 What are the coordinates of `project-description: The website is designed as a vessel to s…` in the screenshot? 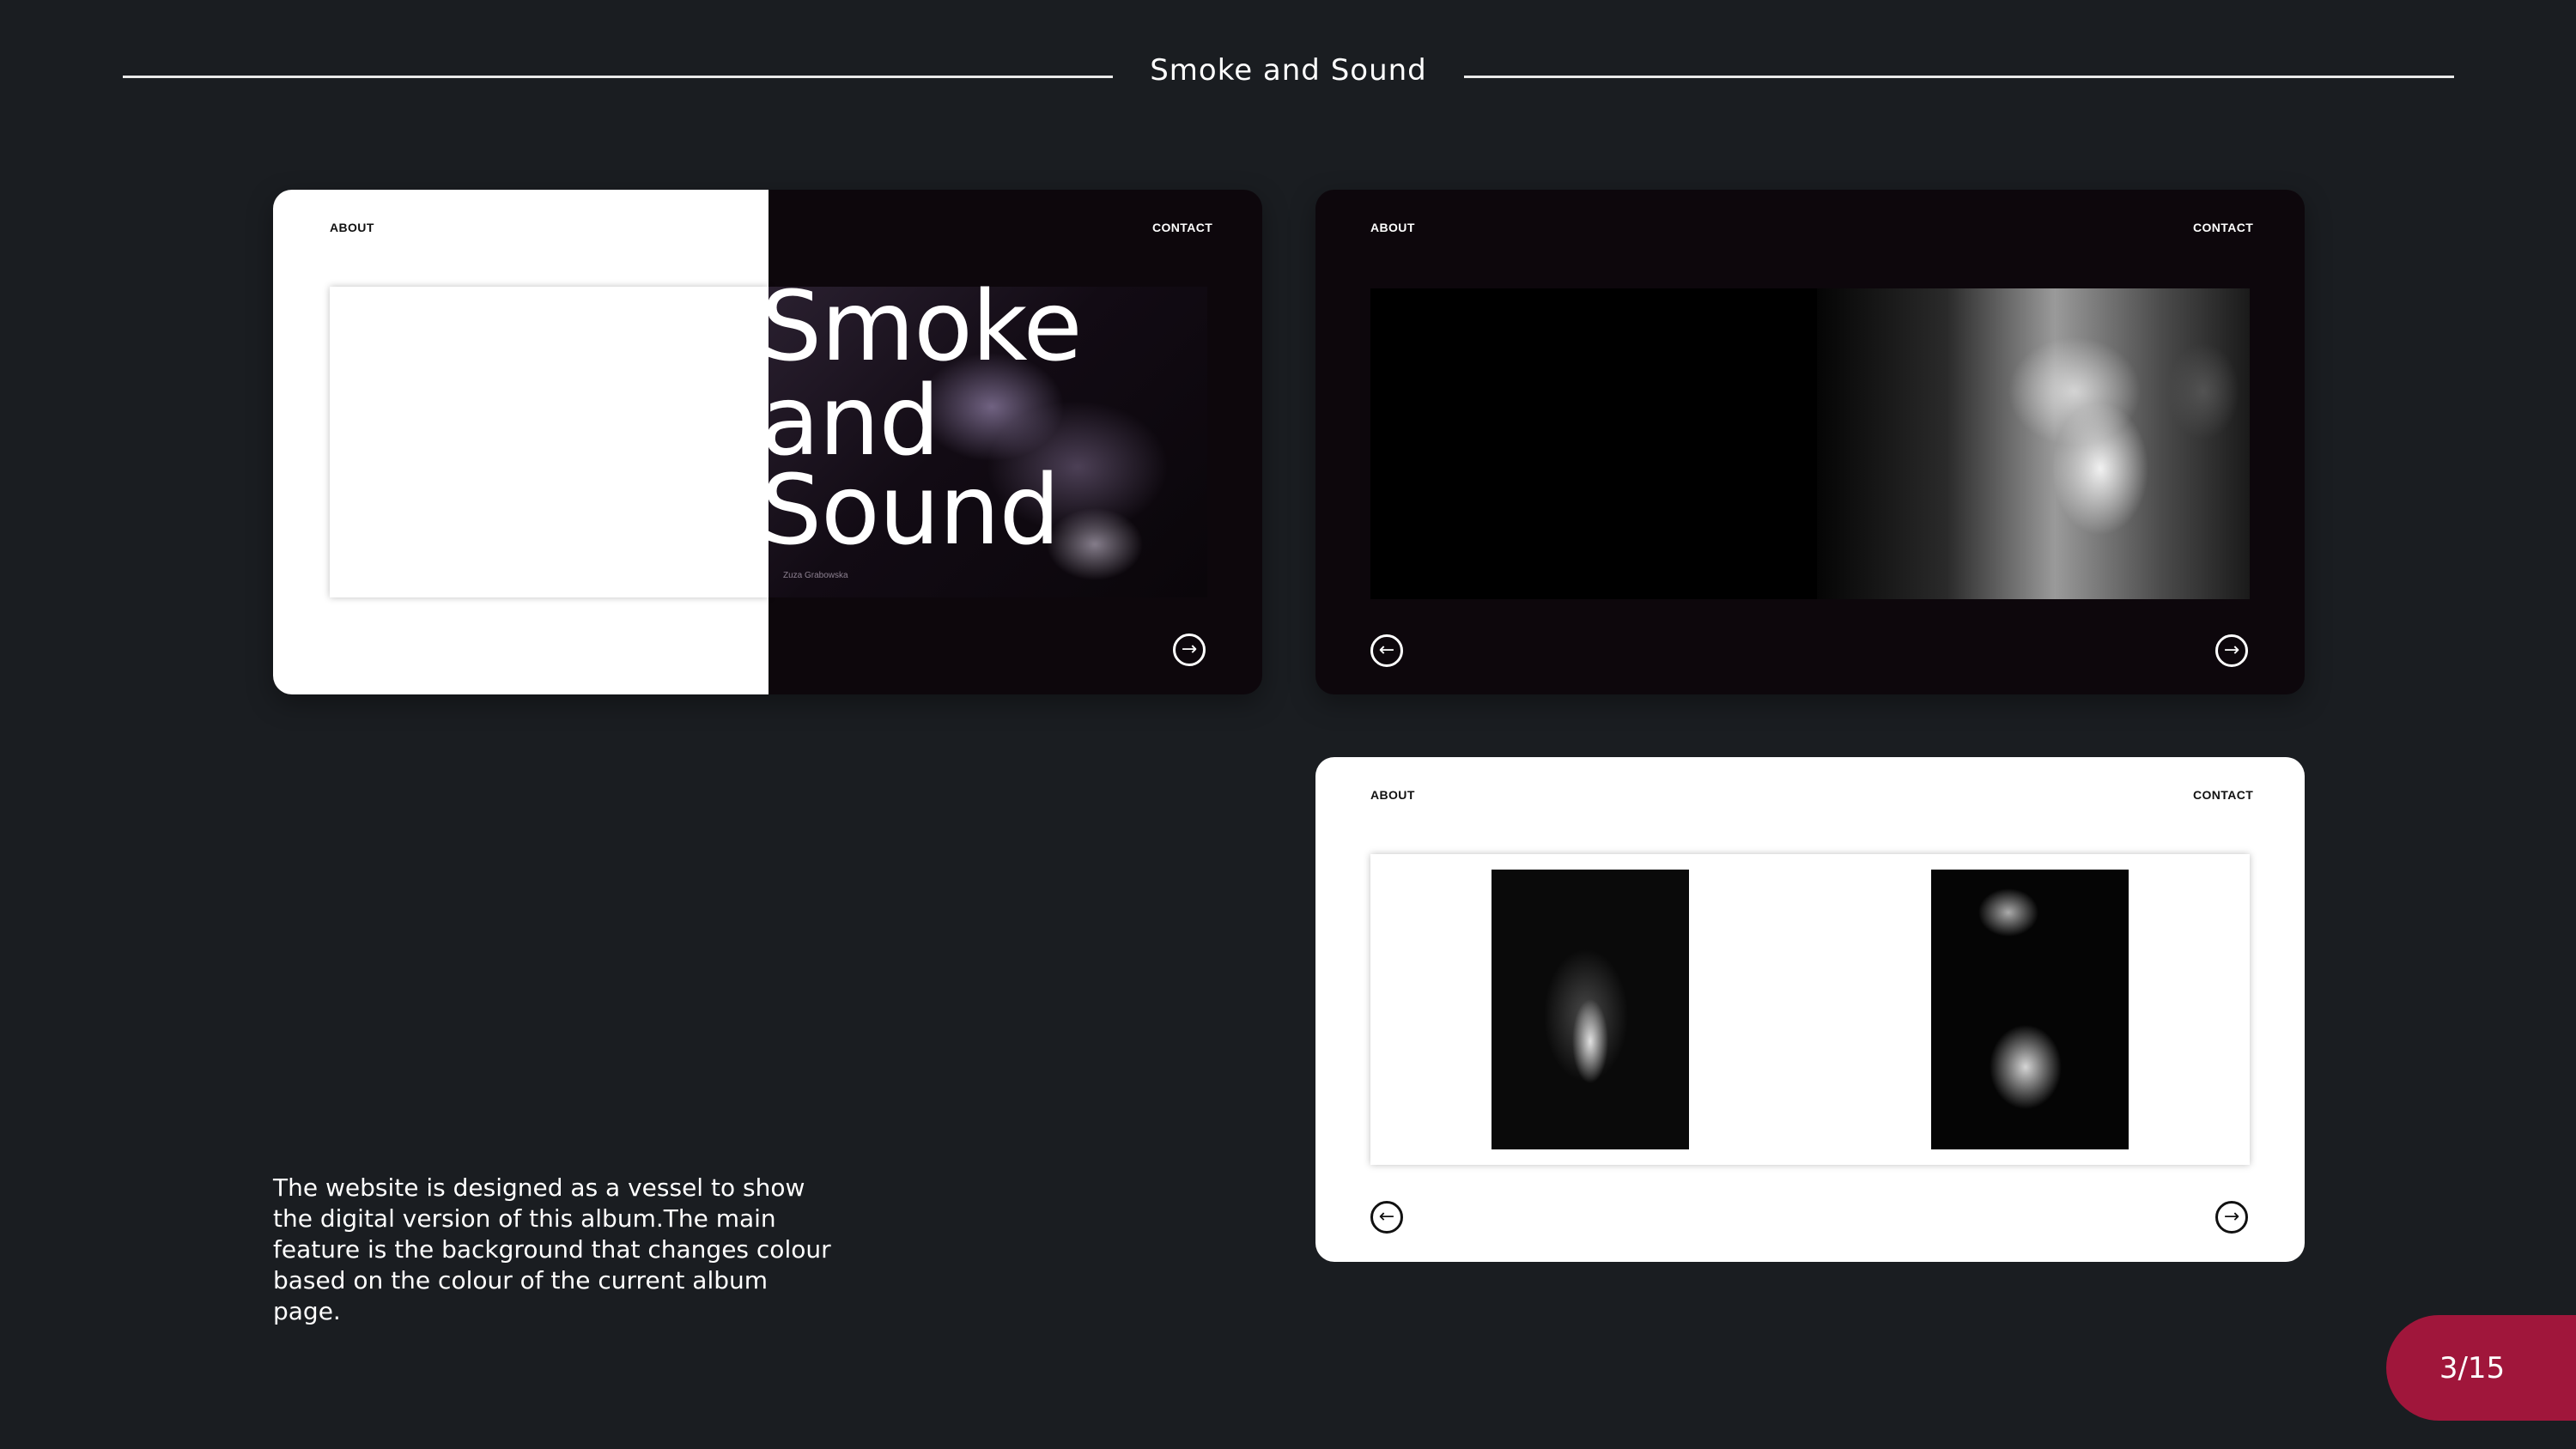 It's located at (552, 1249).